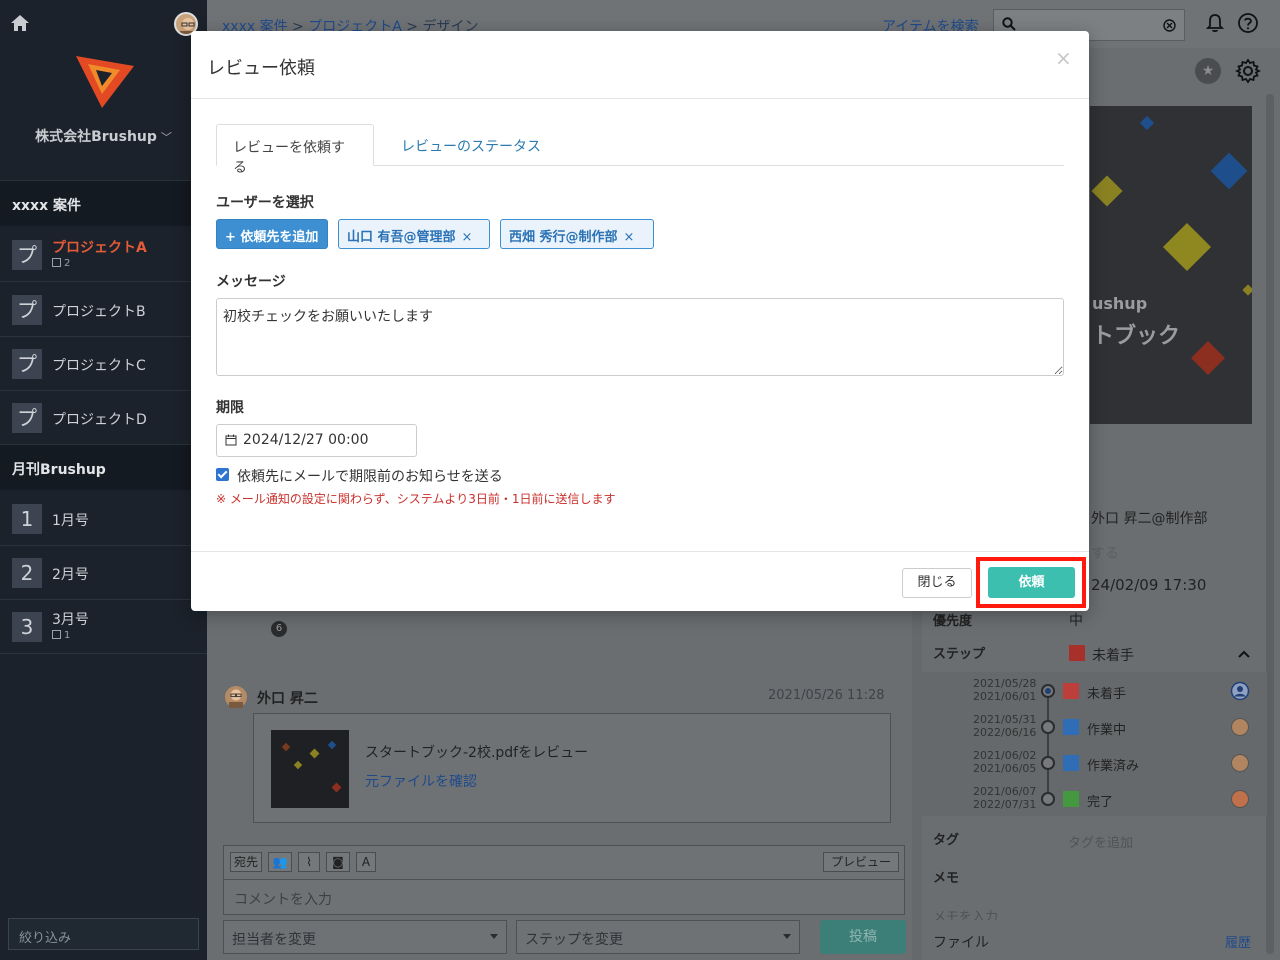  What do you see at coordinates (1270, 524) in the screenshot?
I see `right-panel-scrollbar` at bounding box center [1270, 524].